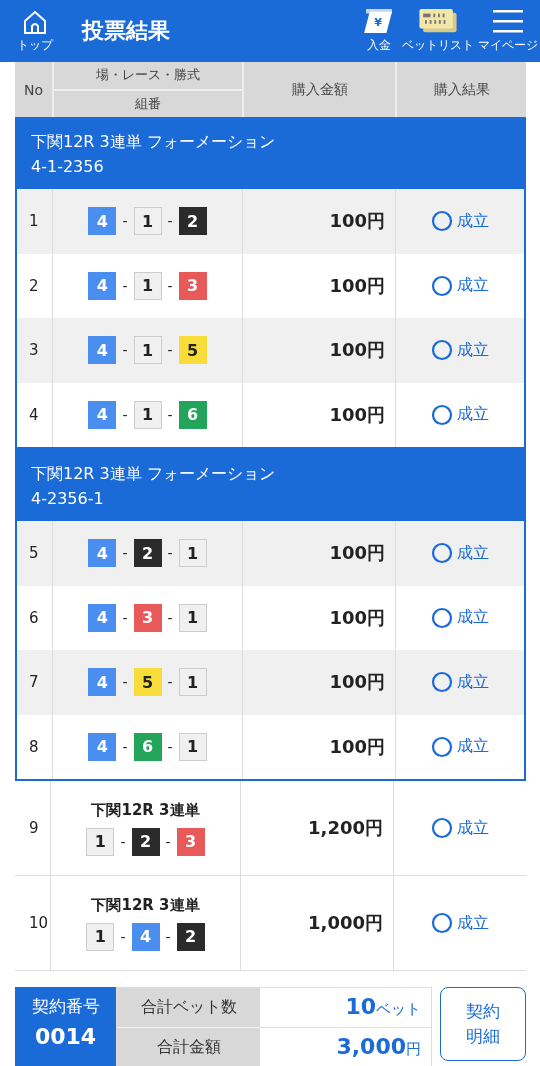 This screenshot has width=540, height=1066. I want to click on amount-cell: 1,200円, so click(316, 828).